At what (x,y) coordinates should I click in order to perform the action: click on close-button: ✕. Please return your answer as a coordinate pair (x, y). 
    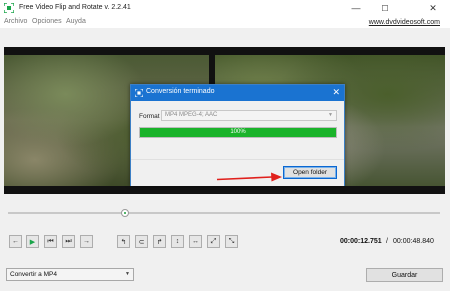
    Looking at the image, I should click on (433, 8).